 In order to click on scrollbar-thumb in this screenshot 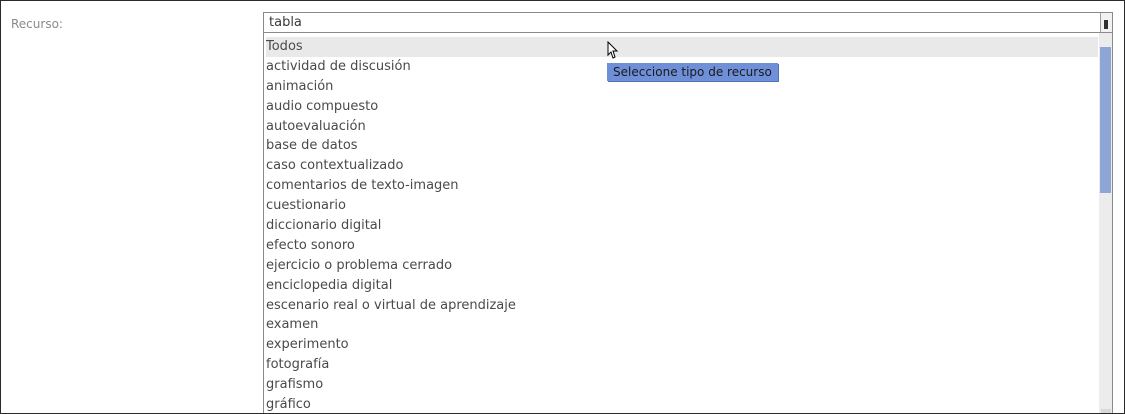, I will do `click(1105, 120)`.